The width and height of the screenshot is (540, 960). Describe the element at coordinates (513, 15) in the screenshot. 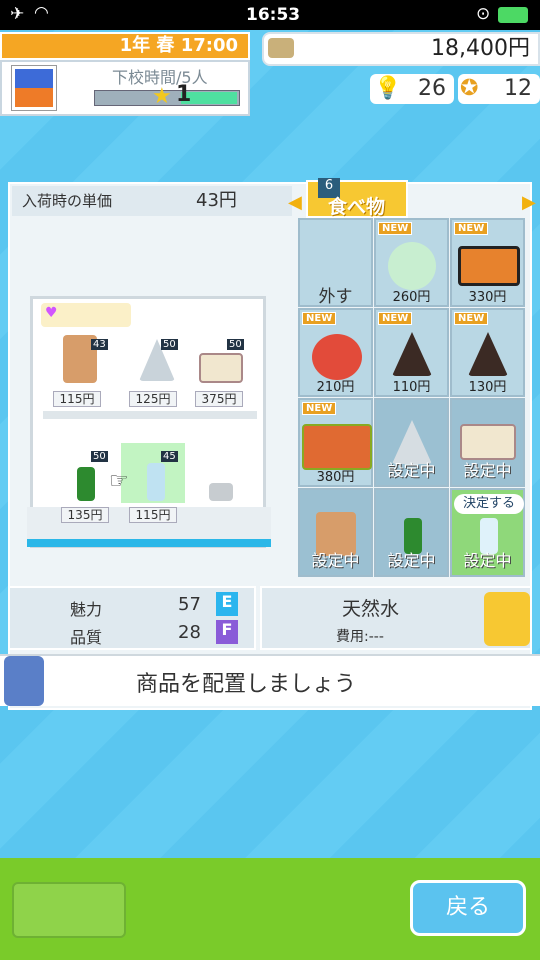

I see `battery-icon` at that location.